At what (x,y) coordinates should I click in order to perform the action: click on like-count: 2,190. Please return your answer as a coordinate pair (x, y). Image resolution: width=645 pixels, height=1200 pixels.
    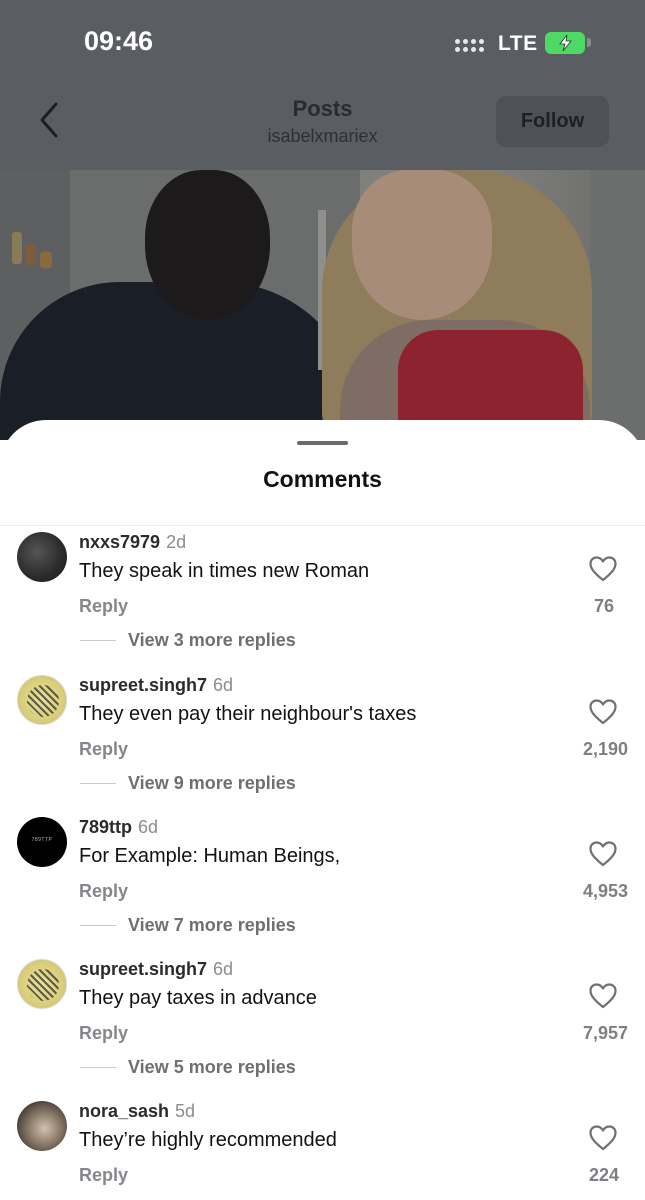
    Looking at the image, I should click on (605, 749).